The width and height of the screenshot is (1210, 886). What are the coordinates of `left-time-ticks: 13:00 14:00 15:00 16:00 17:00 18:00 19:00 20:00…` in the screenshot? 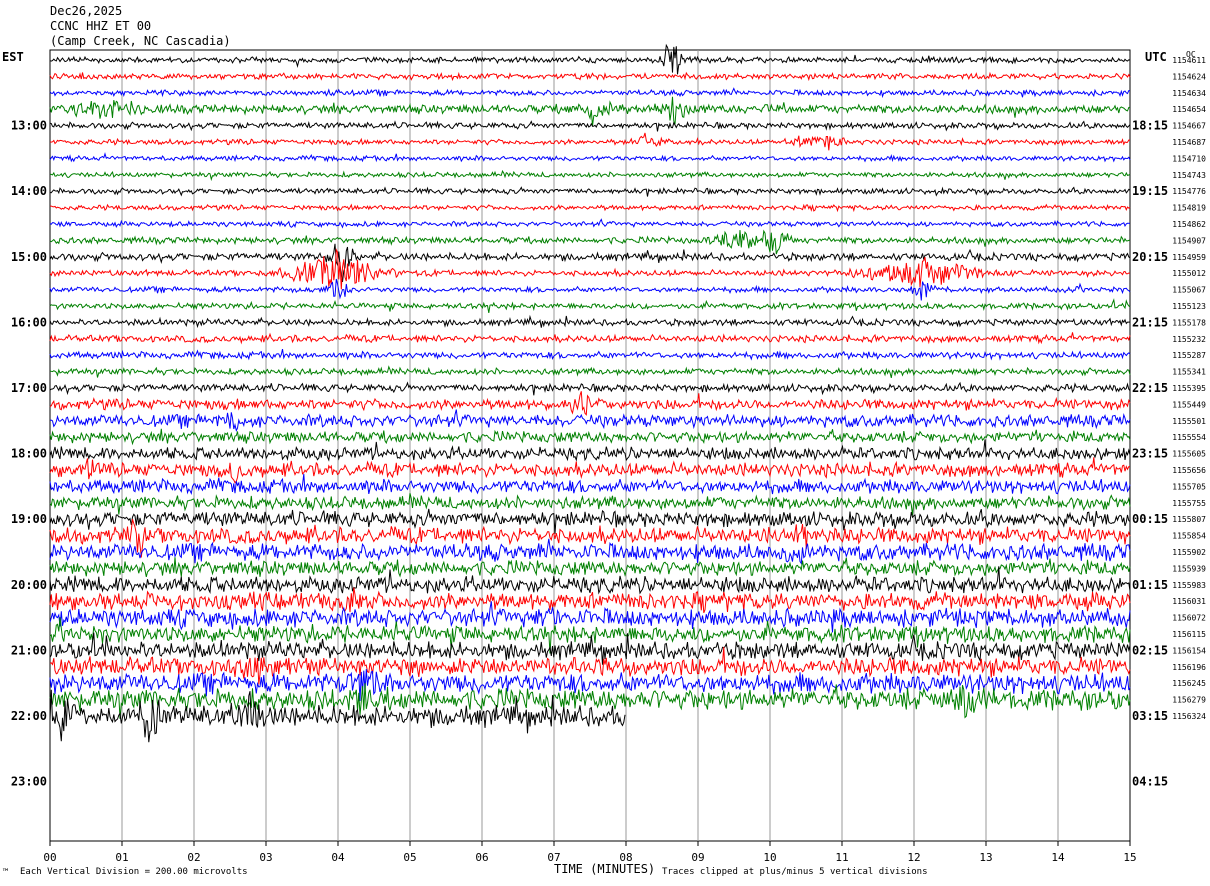 It's located at (29, 454).